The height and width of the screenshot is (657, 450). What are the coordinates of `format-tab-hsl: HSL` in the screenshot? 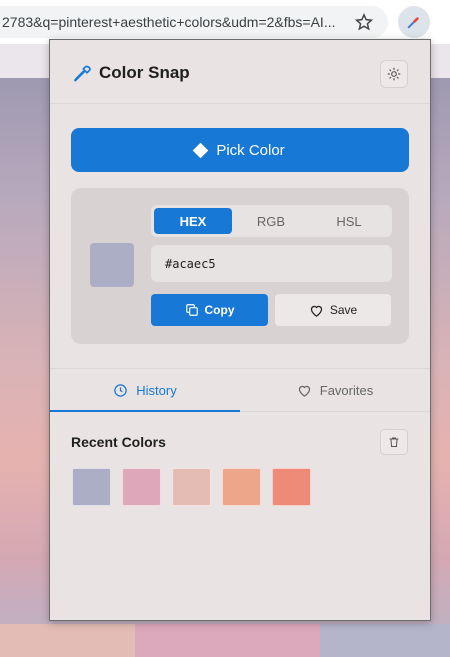 It's located at (349, 221).